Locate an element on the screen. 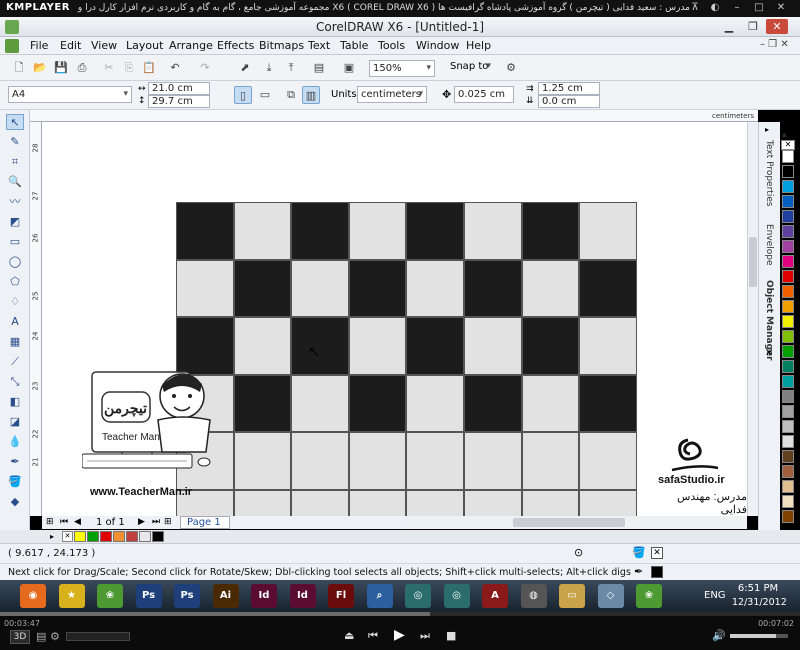 The image size is (800, 650). no-fill-swatch: ✕ is located at coordinates (788, 145).